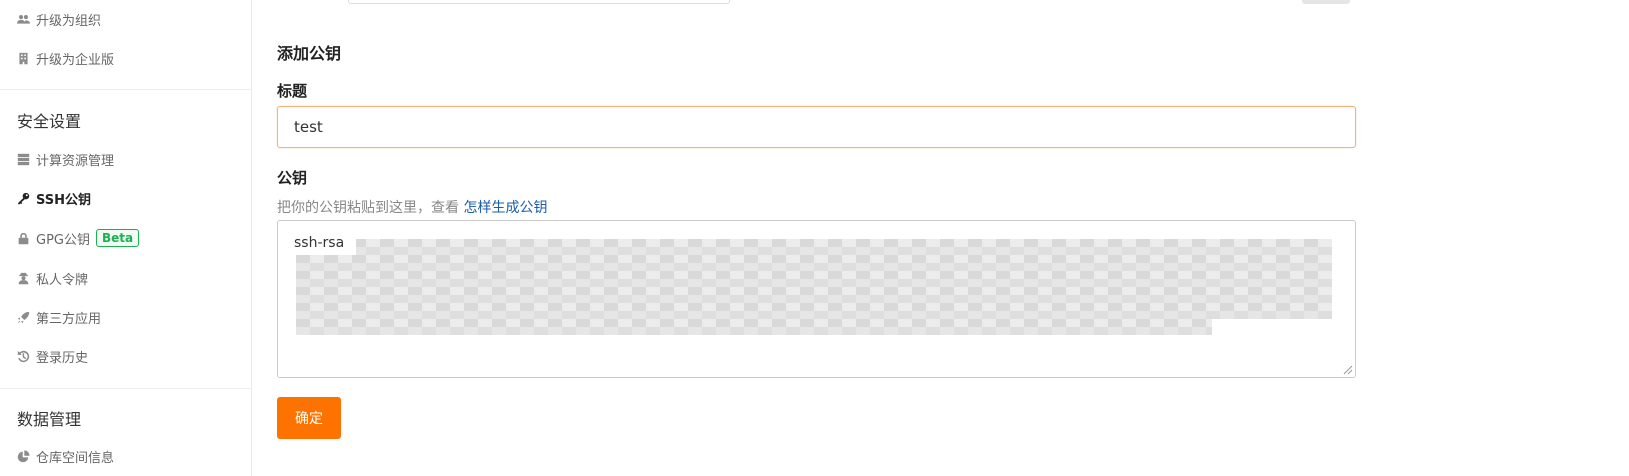 The width and height of the screenshot is (1629, 476). I want to click on sidebar-item-private-tokens: 私人令牌, so click(52, 278).